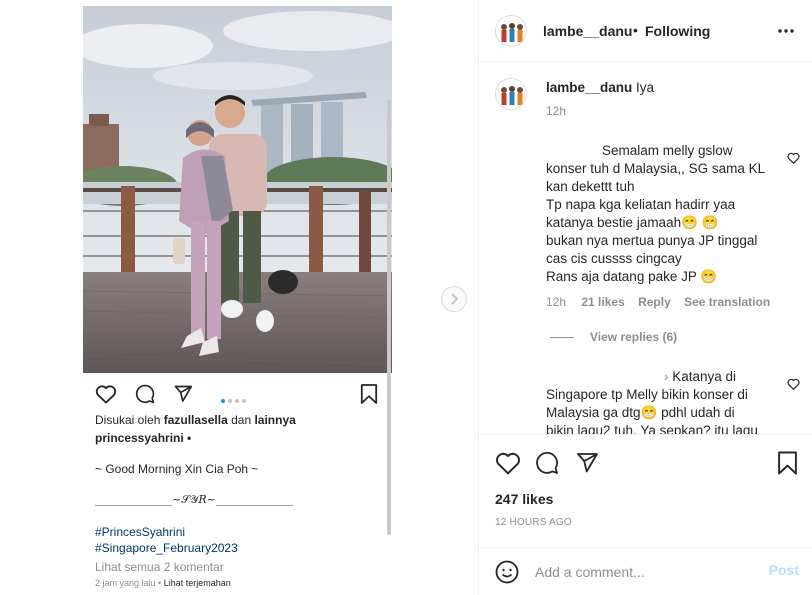  Describe the element at coordinates (654, 302) in the screenshot. I see `reply-button: Reply` at that location.